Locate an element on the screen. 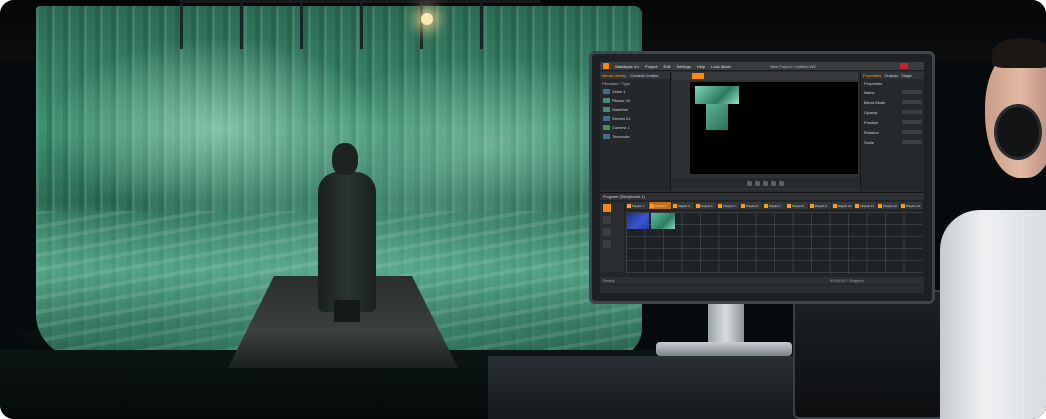 This screenshot has width=1046, height=419. cue-label: Playlist 6 is located at coordinates (752, 205).